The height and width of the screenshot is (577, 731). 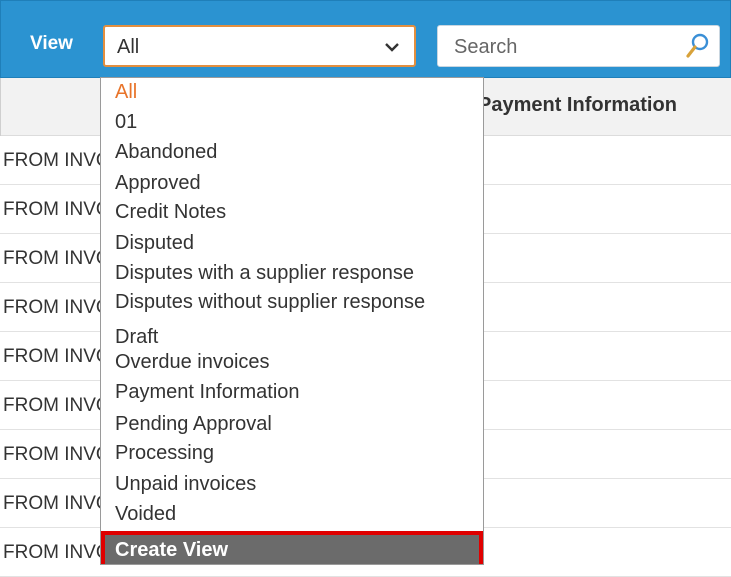 What do you see at coordinates (577, 105) in the screenshot?
I see `column-header-payment-information: Payment Information` at bounding box center [577, 105].